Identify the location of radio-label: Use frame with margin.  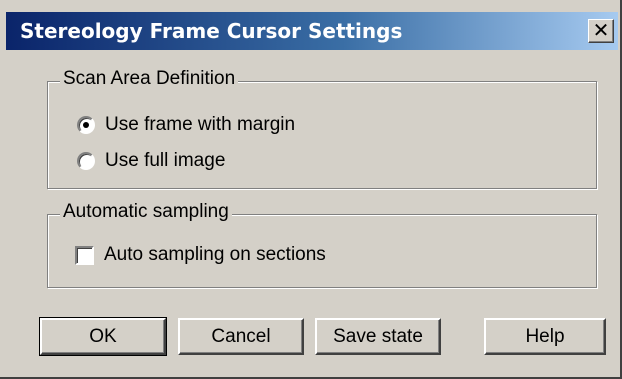
(200, 124).